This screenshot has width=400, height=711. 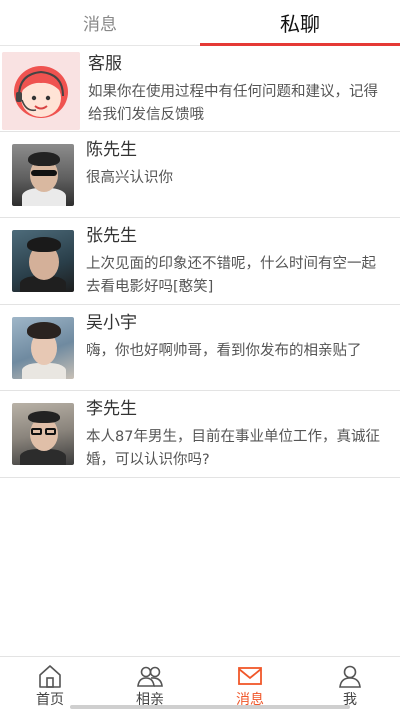 I want to click on conversation-preview: 很高兴认识你, so click(x=129, y=178).